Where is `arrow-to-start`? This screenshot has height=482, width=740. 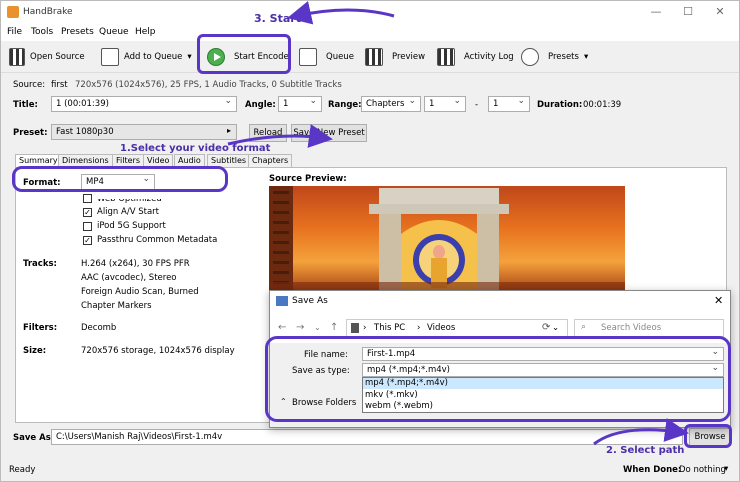
arrow-to-start is located at coordinates (341, 13).